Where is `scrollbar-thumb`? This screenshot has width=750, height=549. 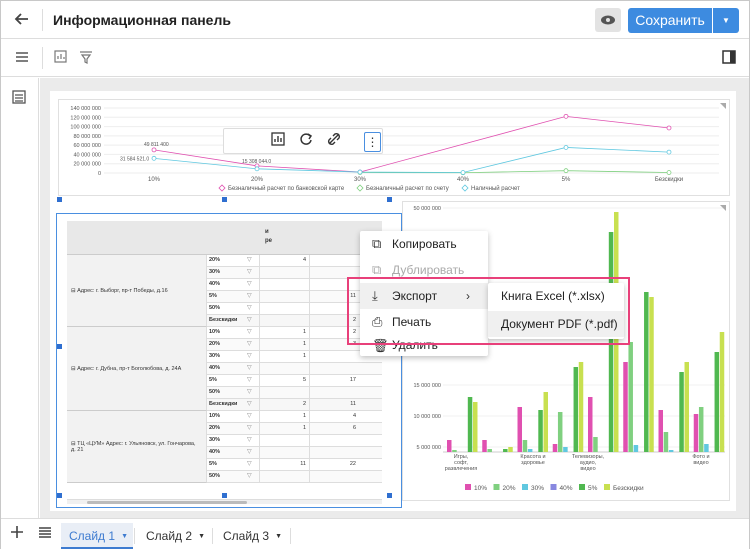
scrollbar-thumb is located at coordinates (167, 502).